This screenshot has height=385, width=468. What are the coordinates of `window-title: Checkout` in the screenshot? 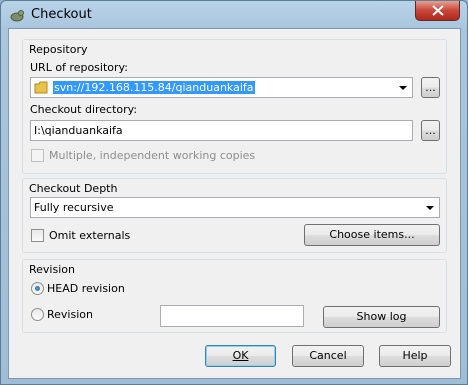 It's located at (61, 14).